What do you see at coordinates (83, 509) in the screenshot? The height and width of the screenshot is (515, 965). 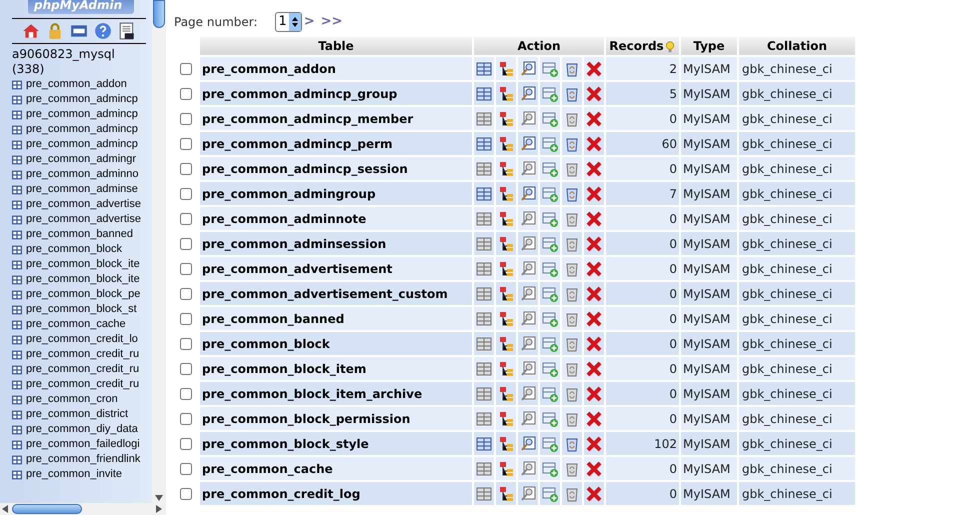 I see `horizontal-scrollbar` at bounding box center [83, 509].